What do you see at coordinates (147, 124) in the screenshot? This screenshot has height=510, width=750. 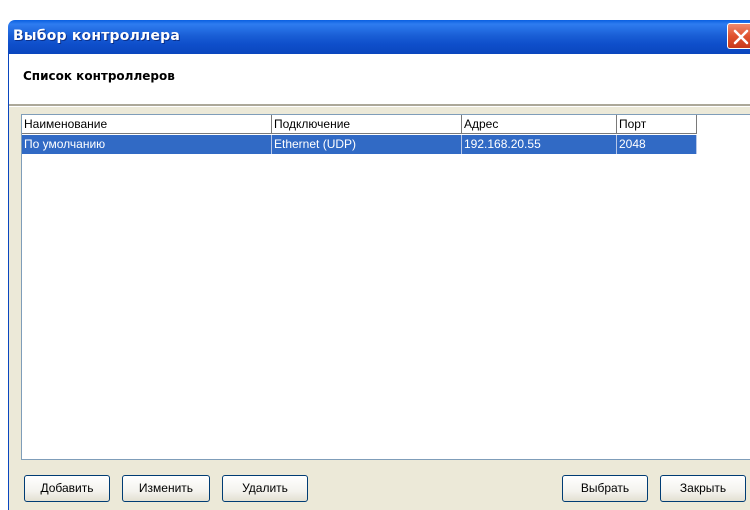 I see `column-header-name: Наименование` at bounding box center [147, 124].